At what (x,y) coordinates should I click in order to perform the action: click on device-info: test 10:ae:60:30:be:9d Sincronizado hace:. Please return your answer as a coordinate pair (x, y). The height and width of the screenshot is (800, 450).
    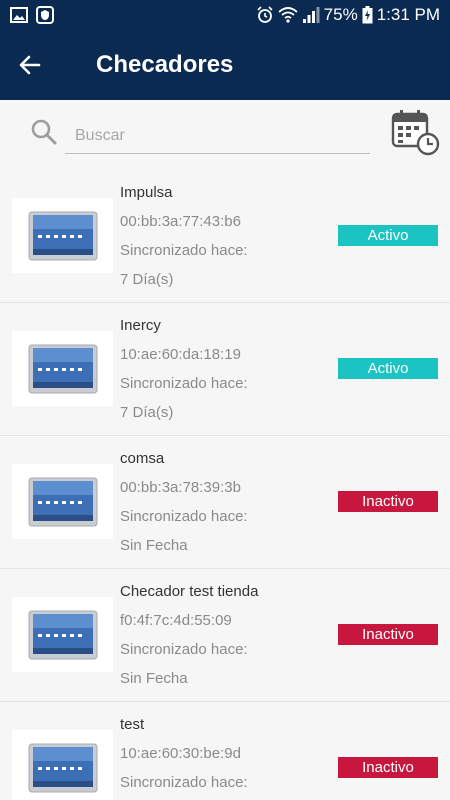
    Looking at the image, I should click on (184, 757).